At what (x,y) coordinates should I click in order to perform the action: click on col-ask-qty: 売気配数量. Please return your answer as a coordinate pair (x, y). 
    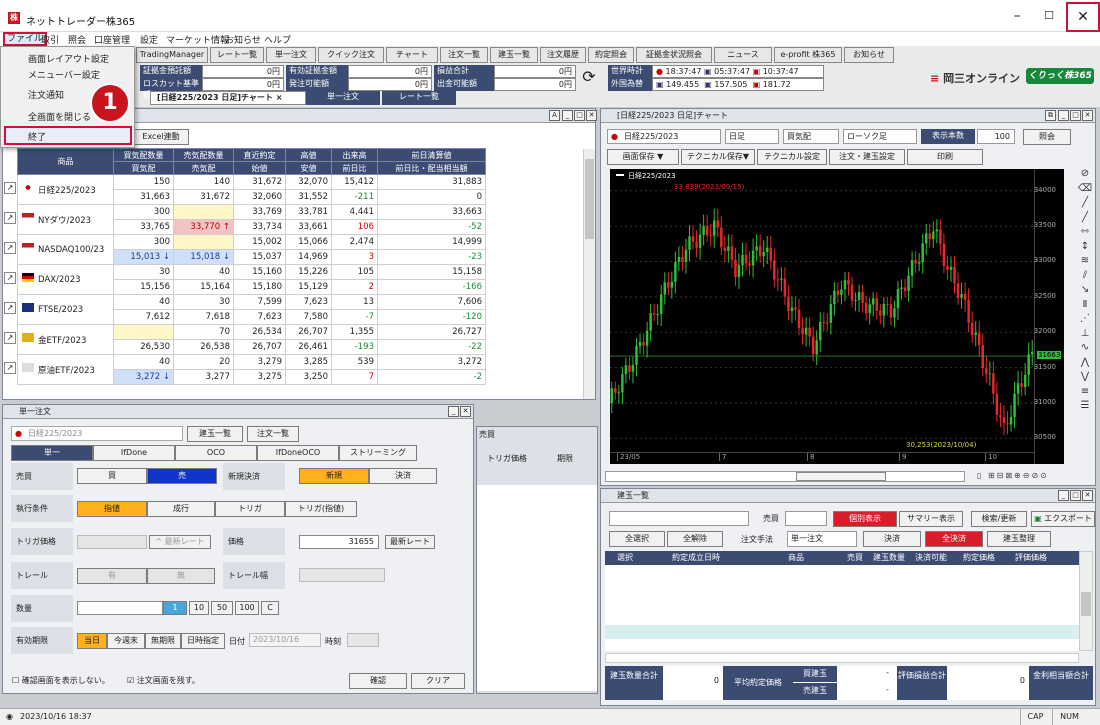
    Looking at the image, I should click on (203, 155).